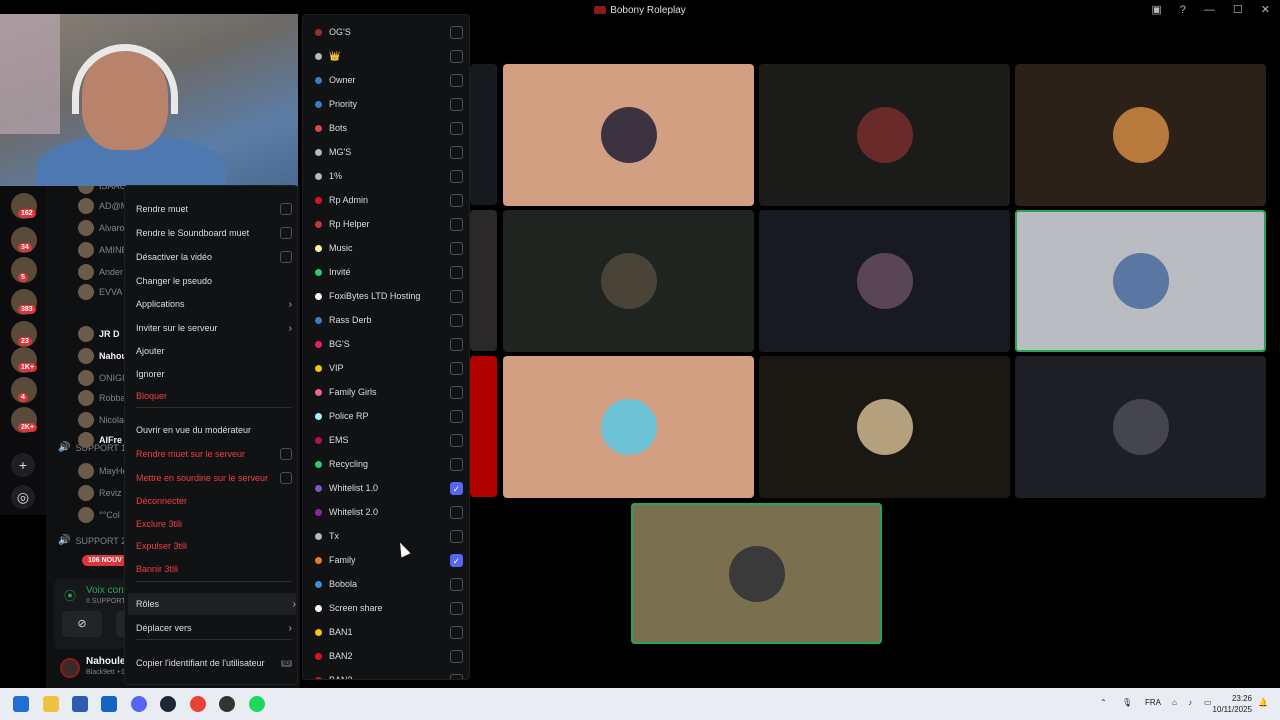  Describe the element at coordinates (100, 493) in the screenshot. I see `voice-member: Reviz` at that location.